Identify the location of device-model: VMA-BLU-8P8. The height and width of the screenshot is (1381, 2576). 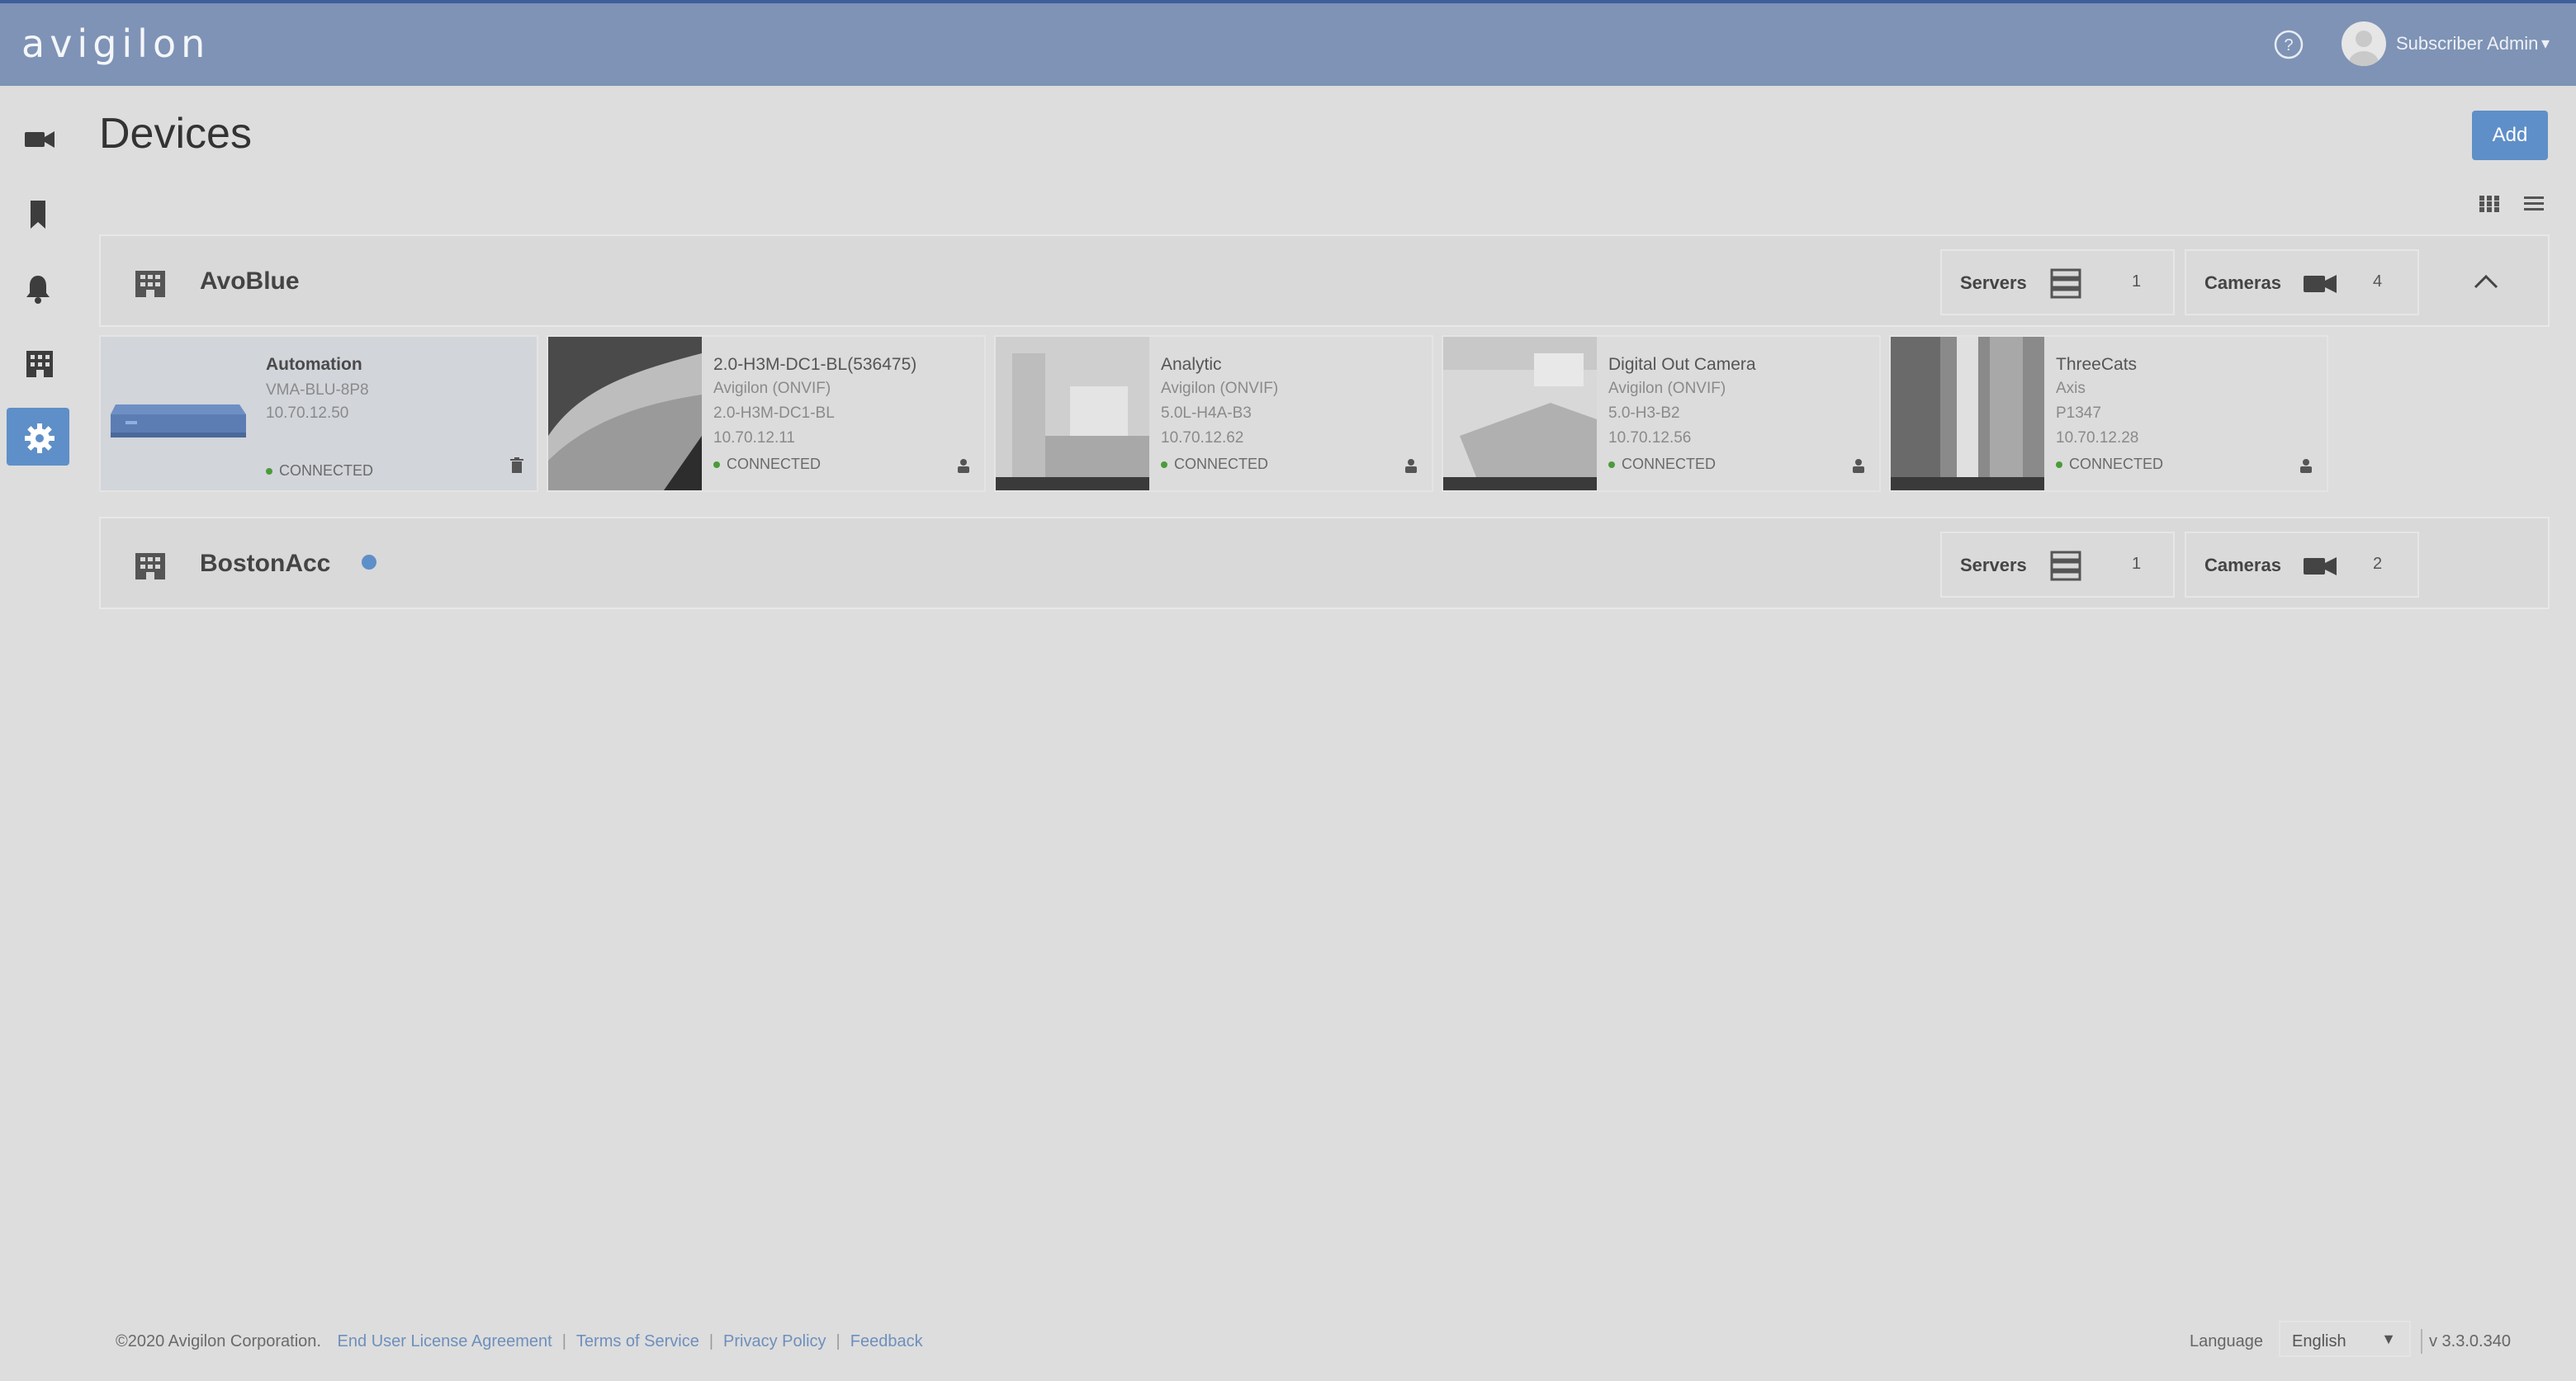
(317, 390).